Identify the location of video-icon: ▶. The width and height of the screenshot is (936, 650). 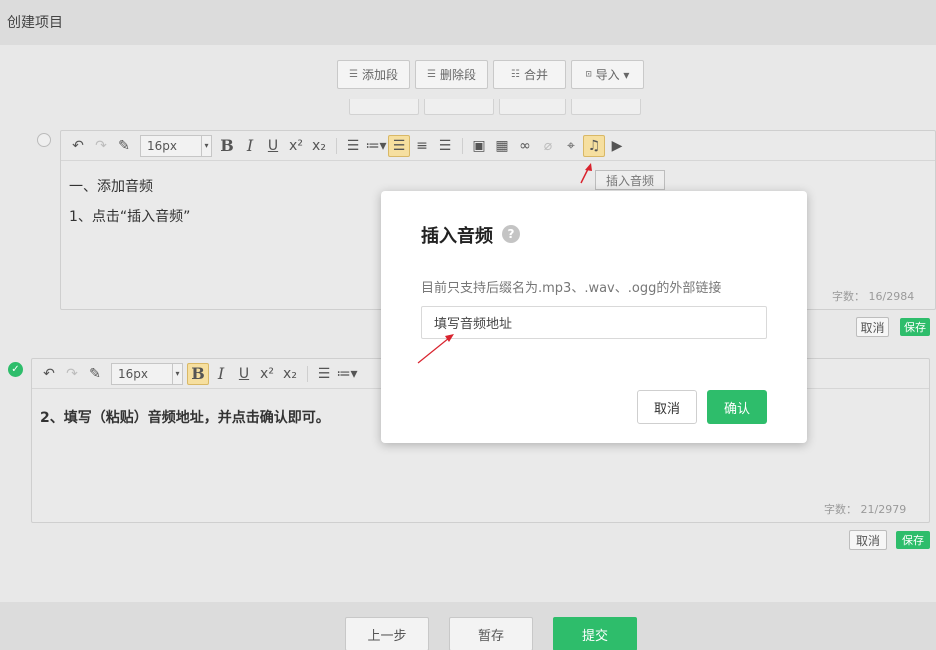
(617, 146).